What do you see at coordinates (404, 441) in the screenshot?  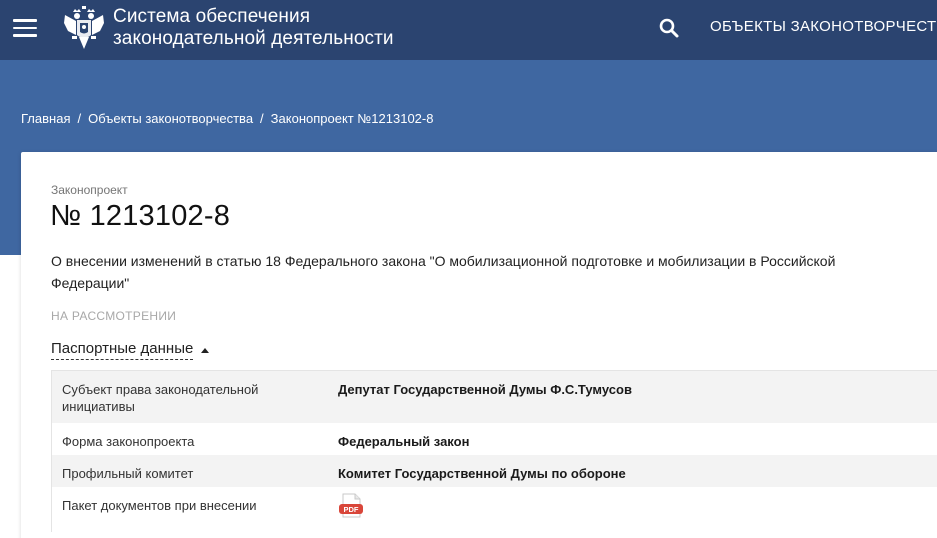 I see `passport-value: Федеральный закон` at bounding box center [404, 441].